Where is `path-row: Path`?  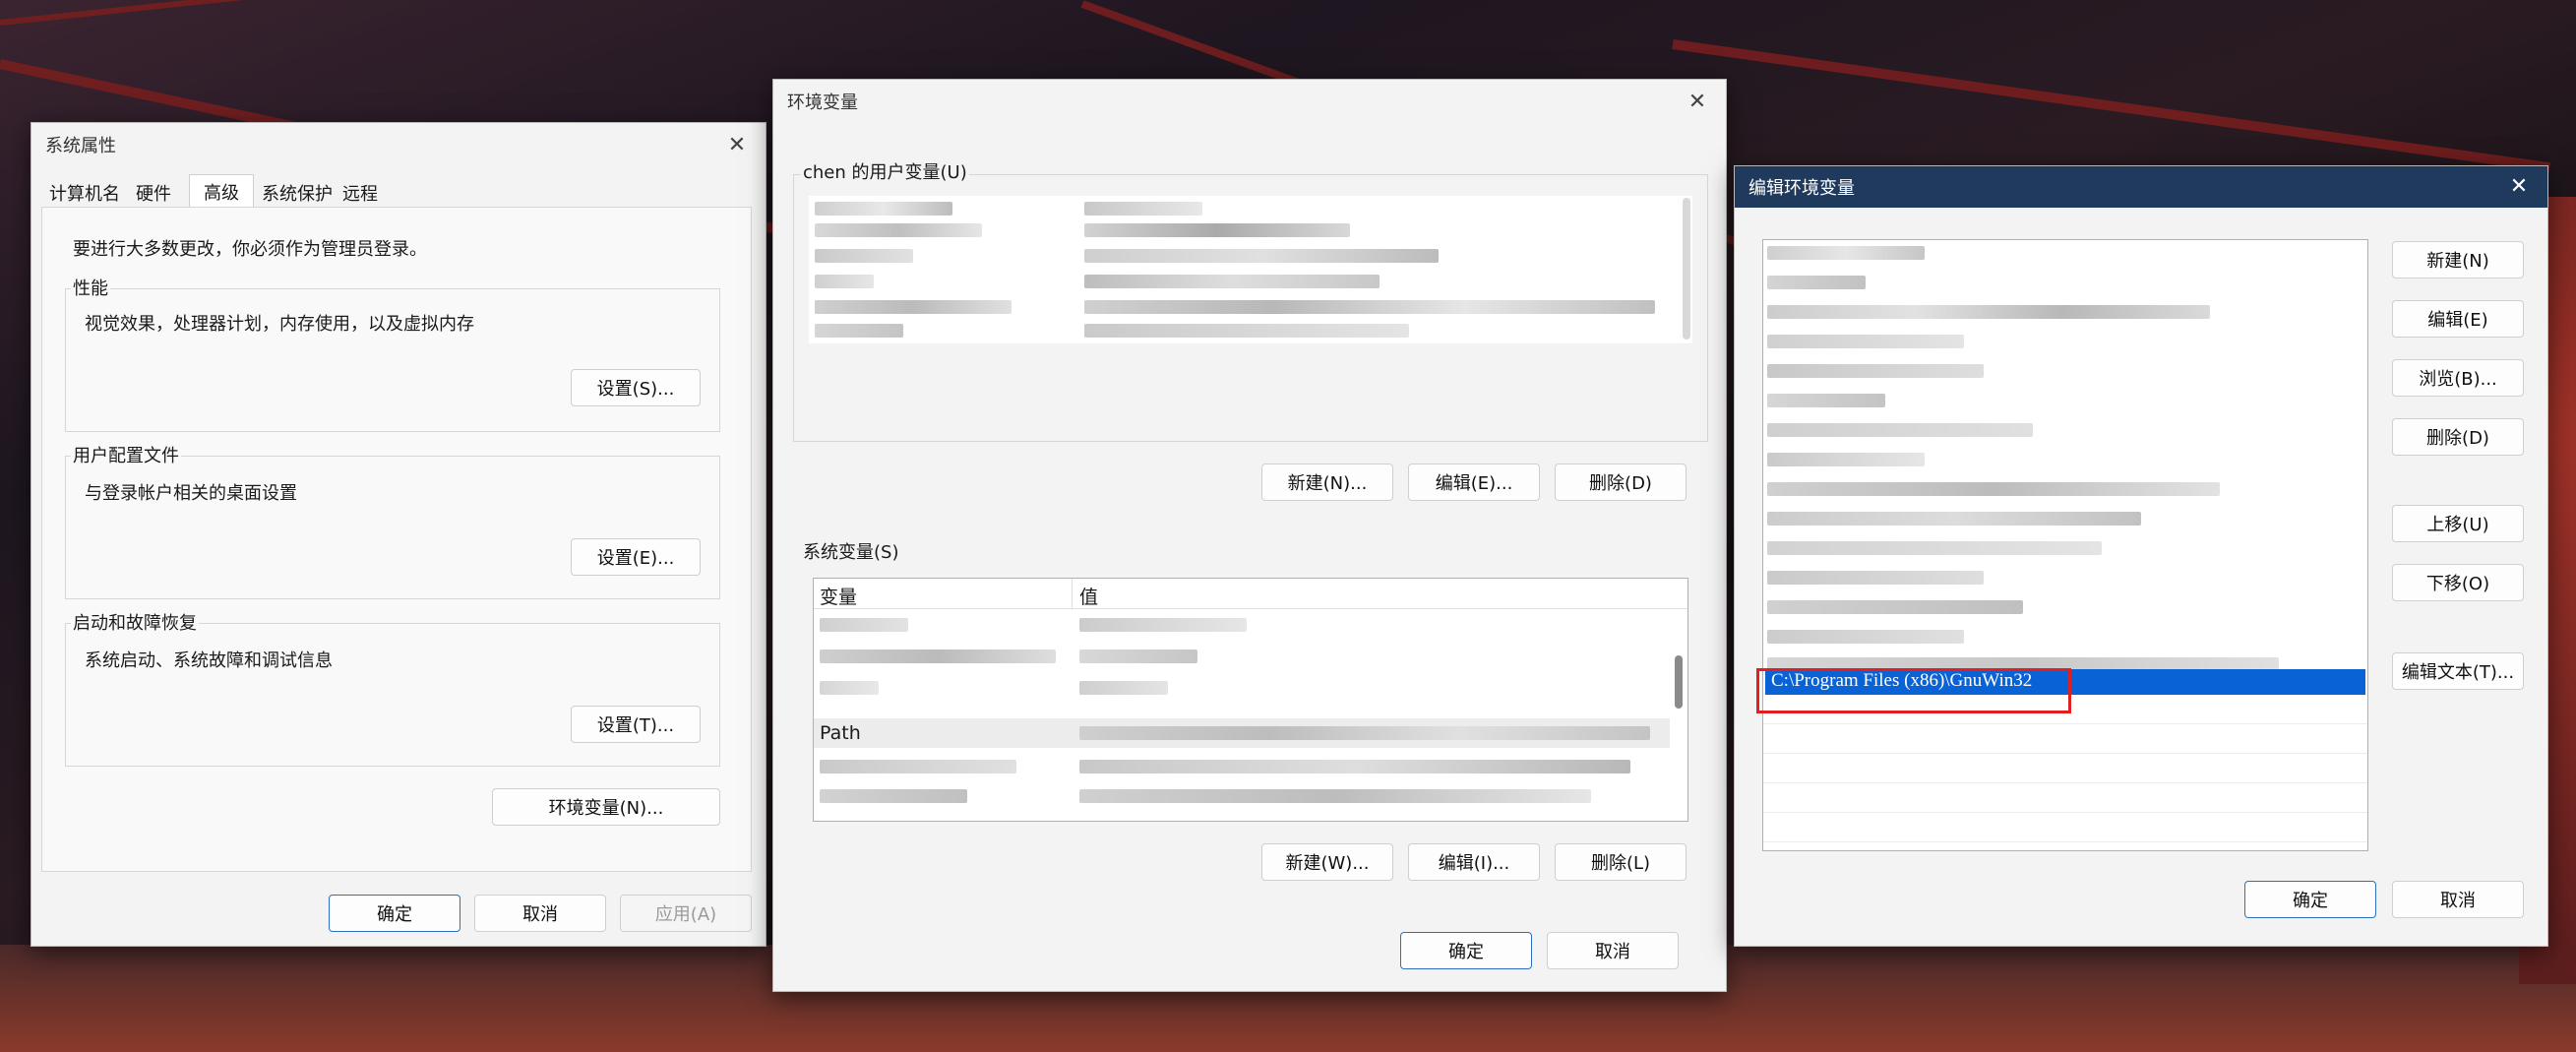 path-row: Path is located at coordinates (1242, 733).